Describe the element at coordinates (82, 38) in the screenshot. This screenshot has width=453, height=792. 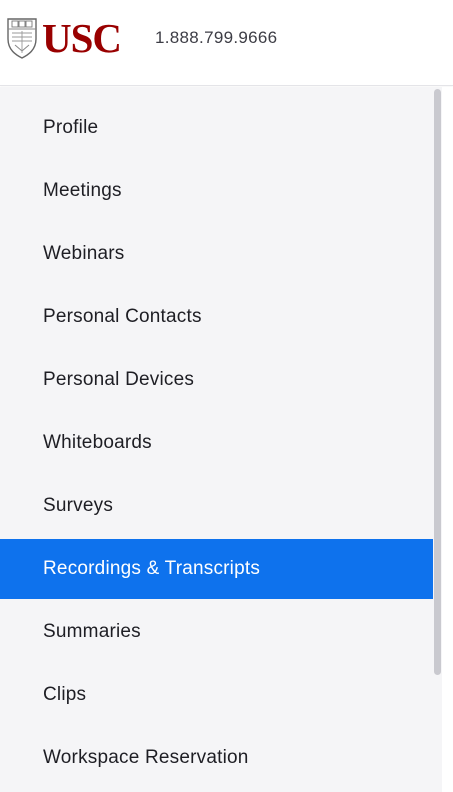
I see `logo-text: USC` at that location.